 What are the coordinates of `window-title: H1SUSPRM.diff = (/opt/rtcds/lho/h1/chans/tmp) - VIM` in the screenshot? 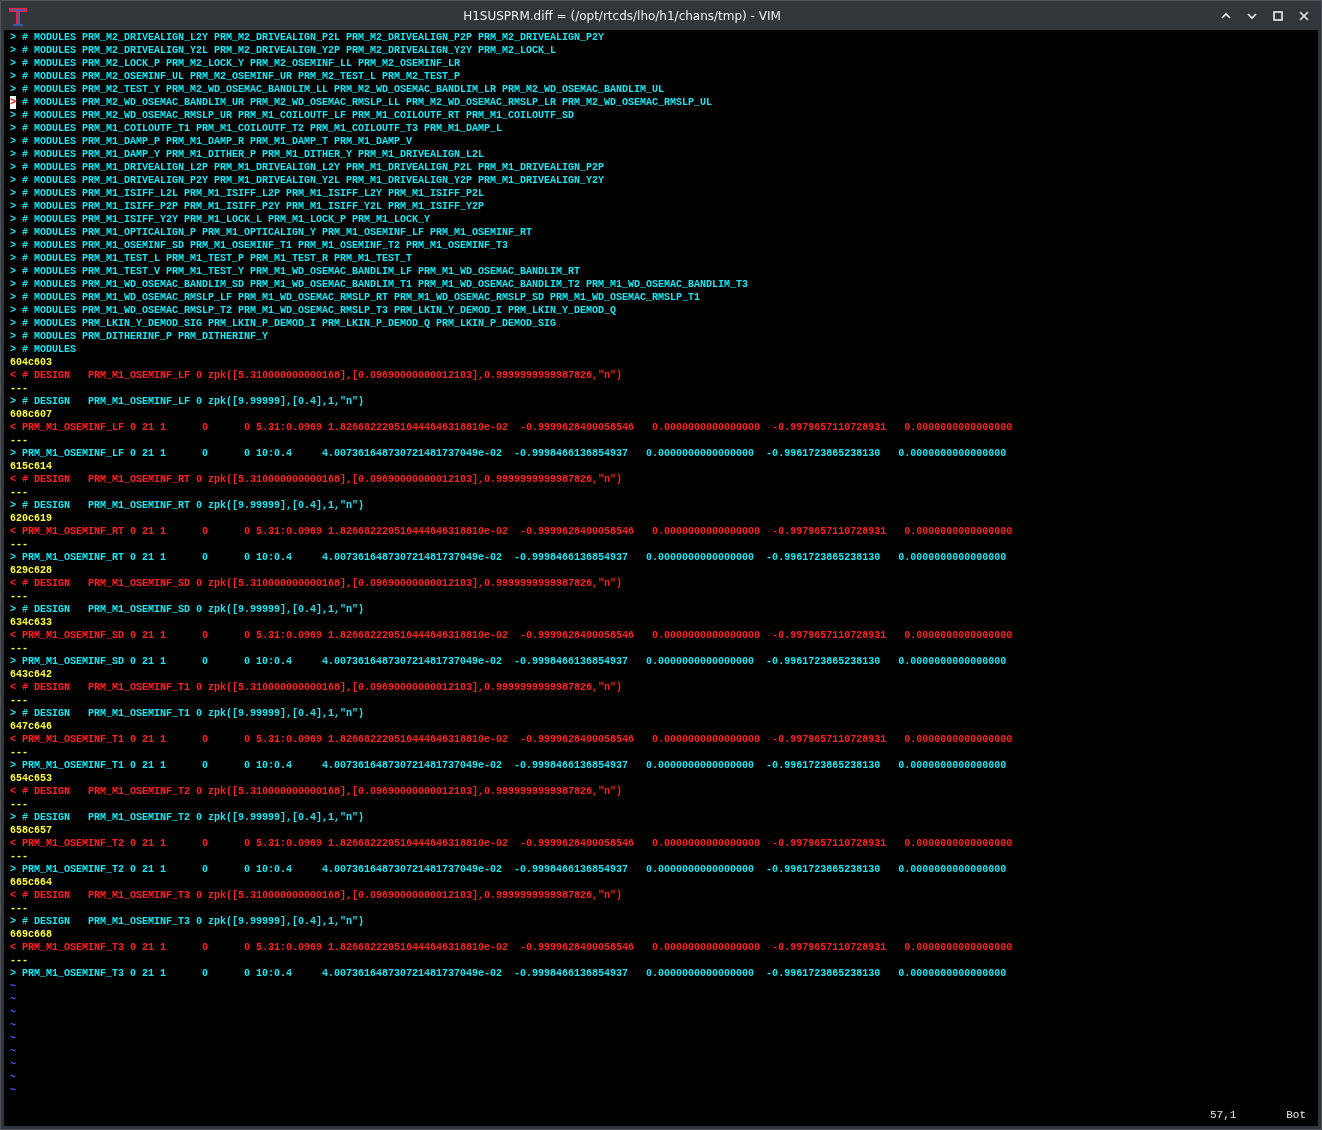 It's located at (622, 15).